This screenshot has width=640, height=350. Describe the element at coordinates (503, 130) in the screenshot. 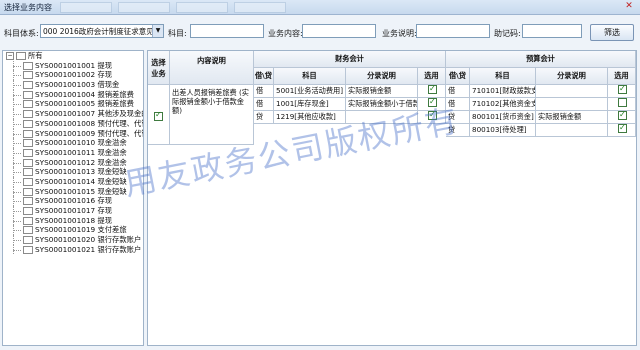

I see `budget-entry-subject: 800103[待处理]` at that location.